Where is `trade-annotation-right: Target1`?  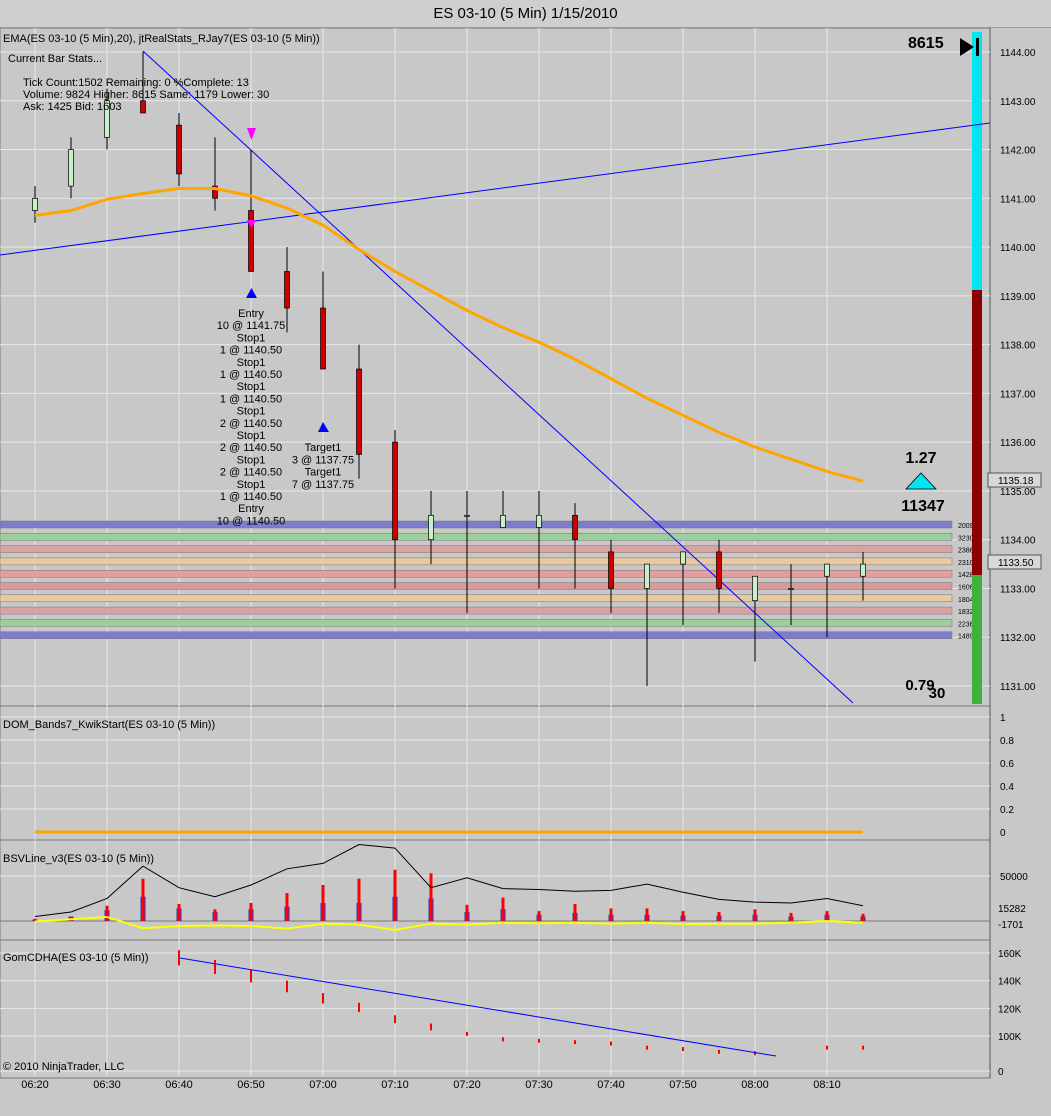
trade-annotation-right: Target1 is located at coordinates (323, 473).